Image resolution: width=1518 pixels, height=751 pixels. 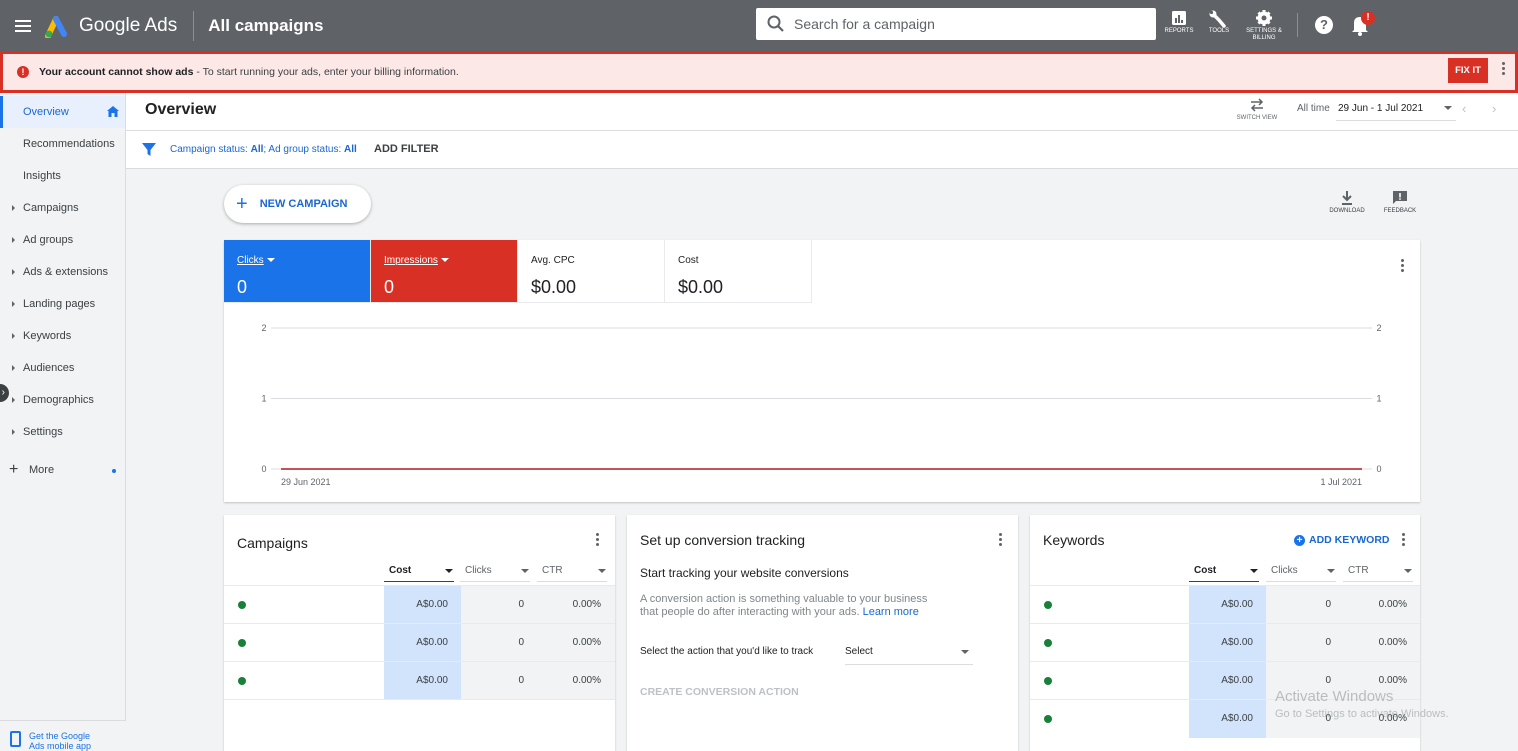 What do you see at coordinates (1504, 69) in the screenshot?
I see `alert-more-icon` at bounding box center [1504, 69].